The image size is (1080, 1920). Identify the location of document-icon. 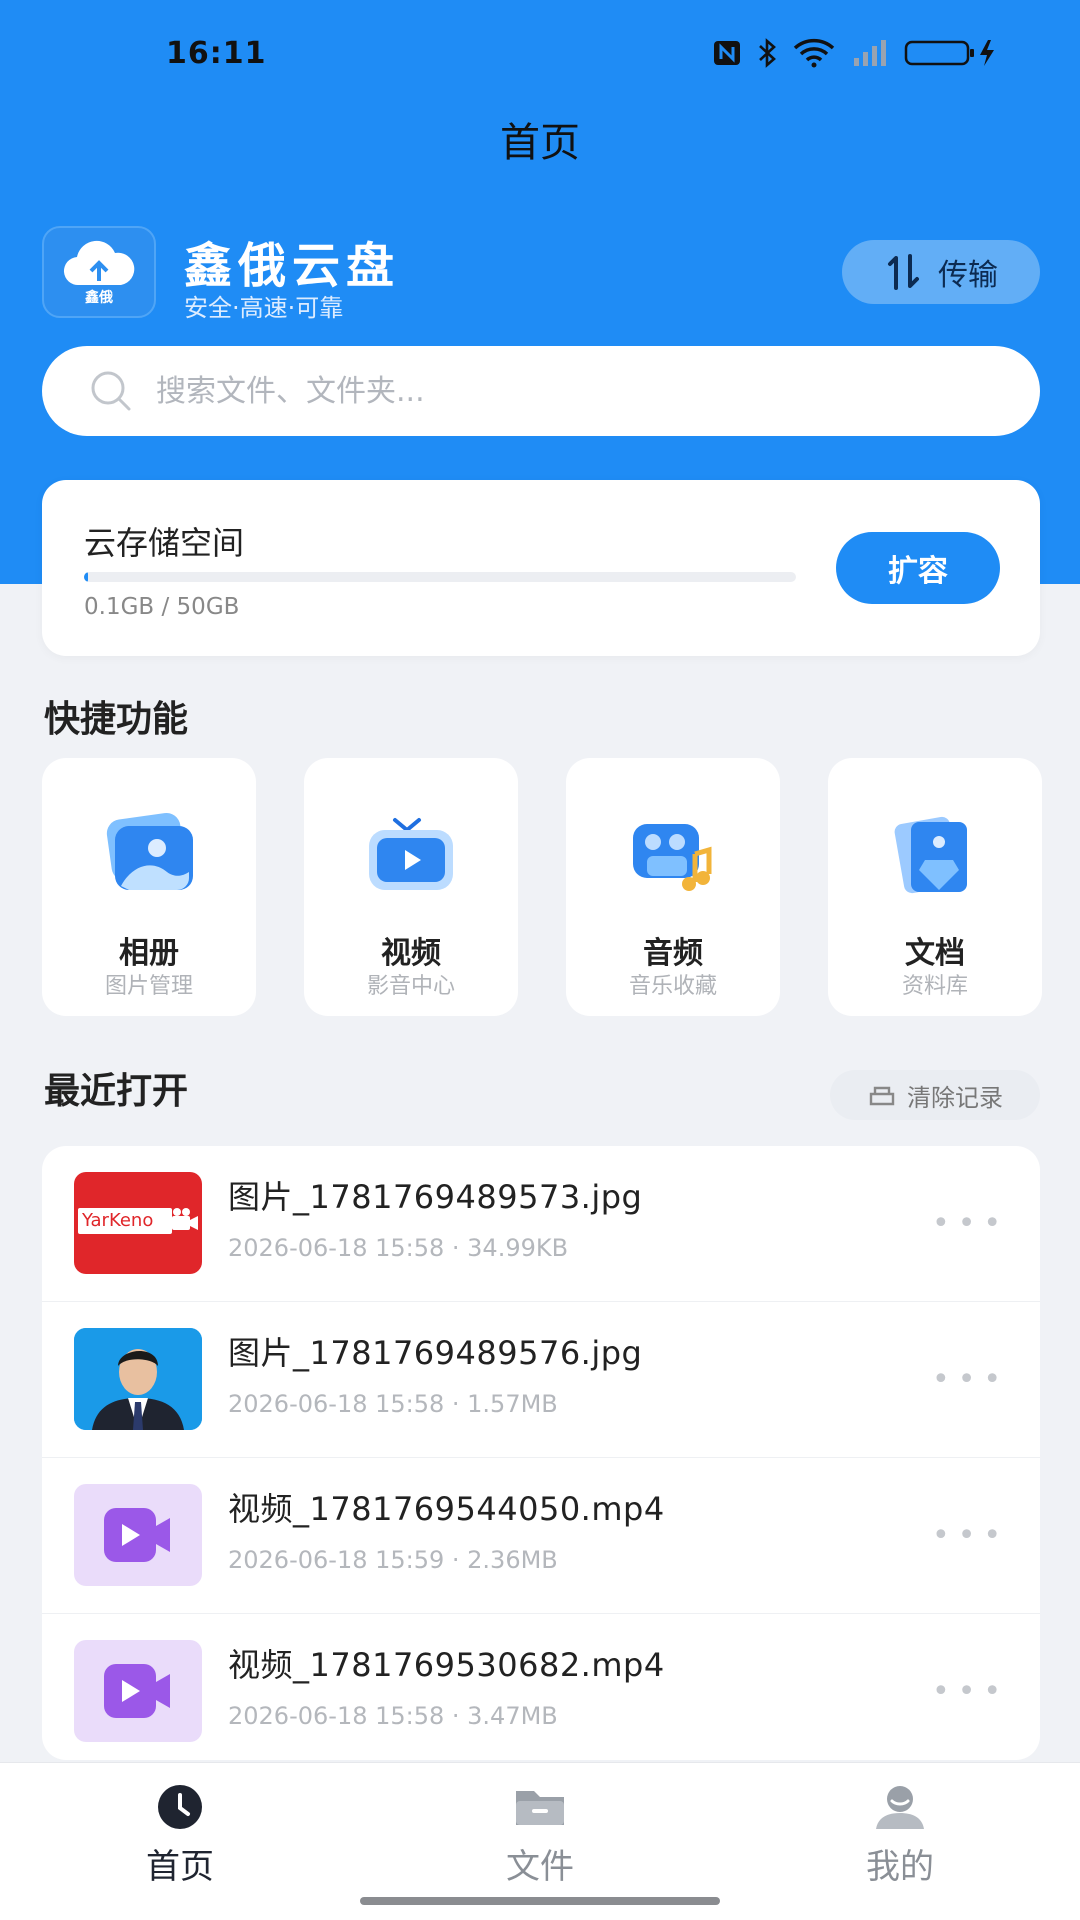
(930, 855).